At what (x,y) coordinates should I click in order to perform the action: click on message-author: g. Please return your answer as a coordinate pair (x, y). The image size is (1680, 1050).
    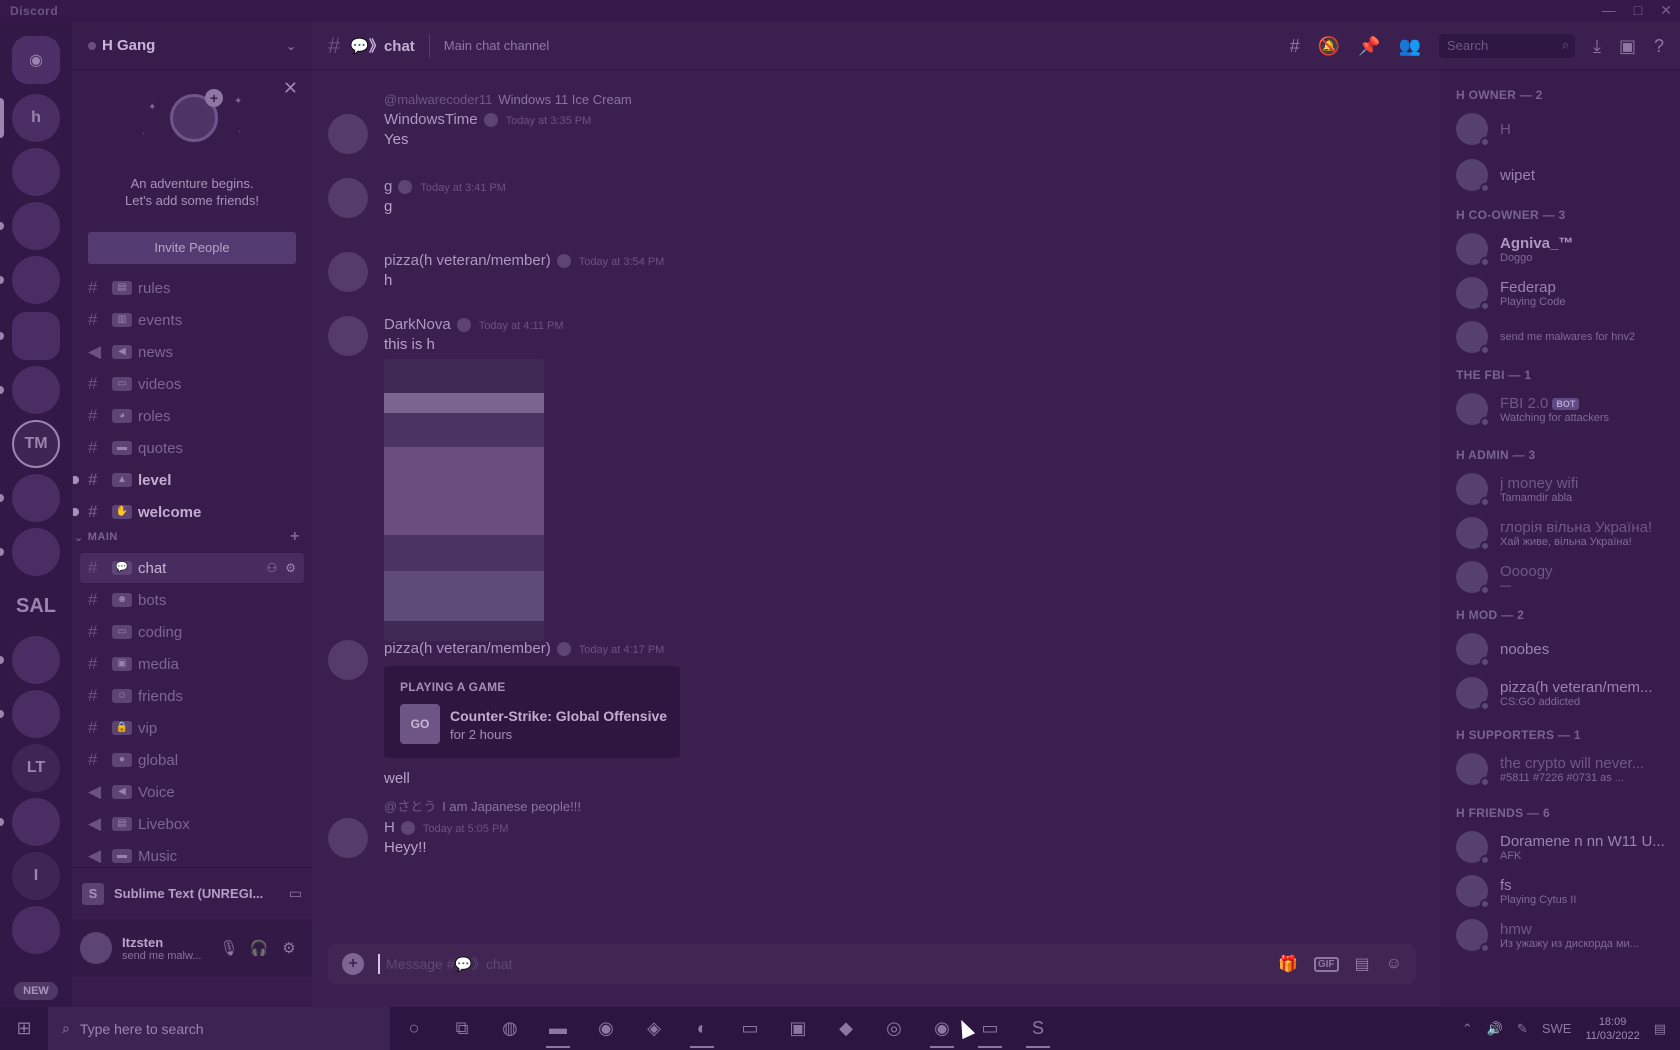
    Looking at the image, I should click on (388, 186).